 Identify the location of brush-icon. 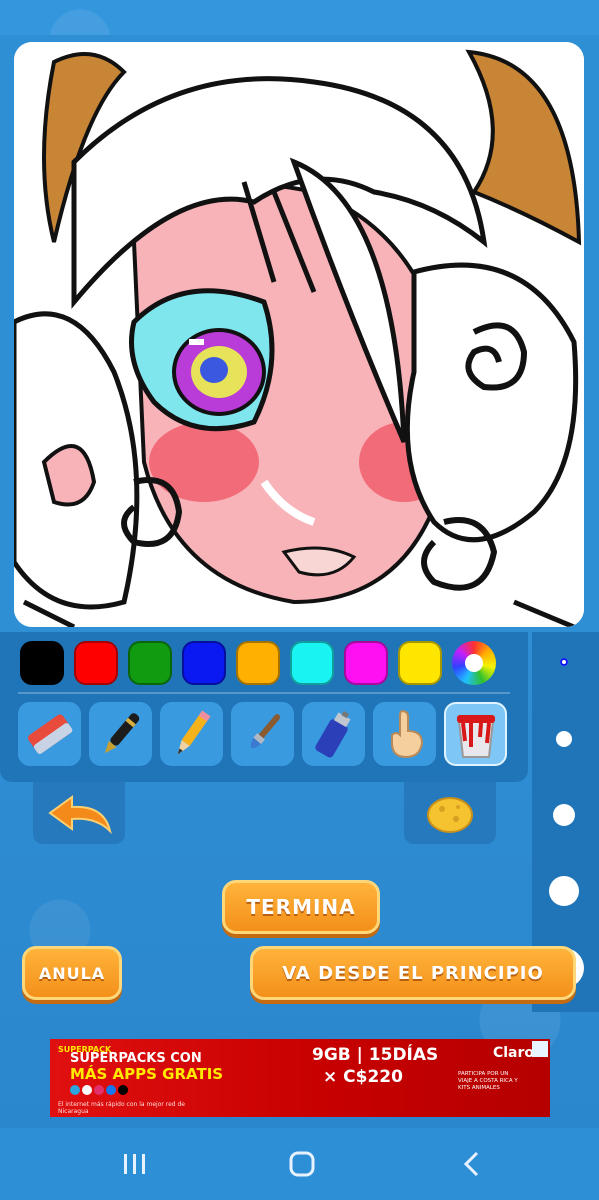
(265, 731).